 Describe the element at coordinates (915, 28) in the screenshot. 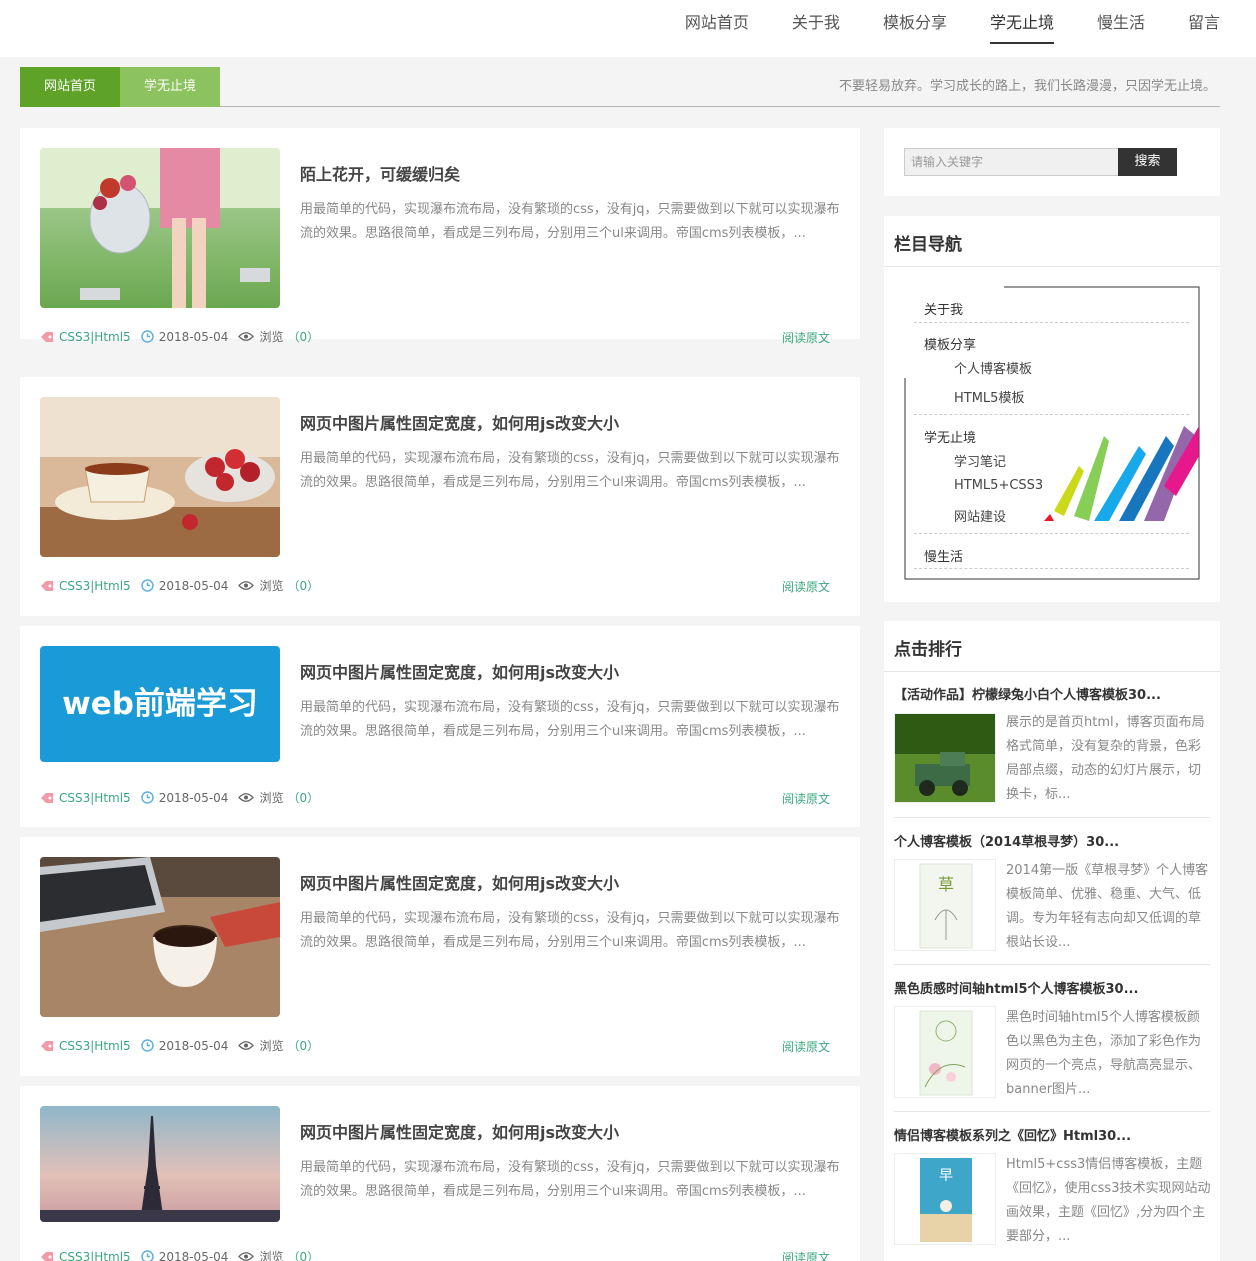

I see `nav-templates: 模板分享` at that location.